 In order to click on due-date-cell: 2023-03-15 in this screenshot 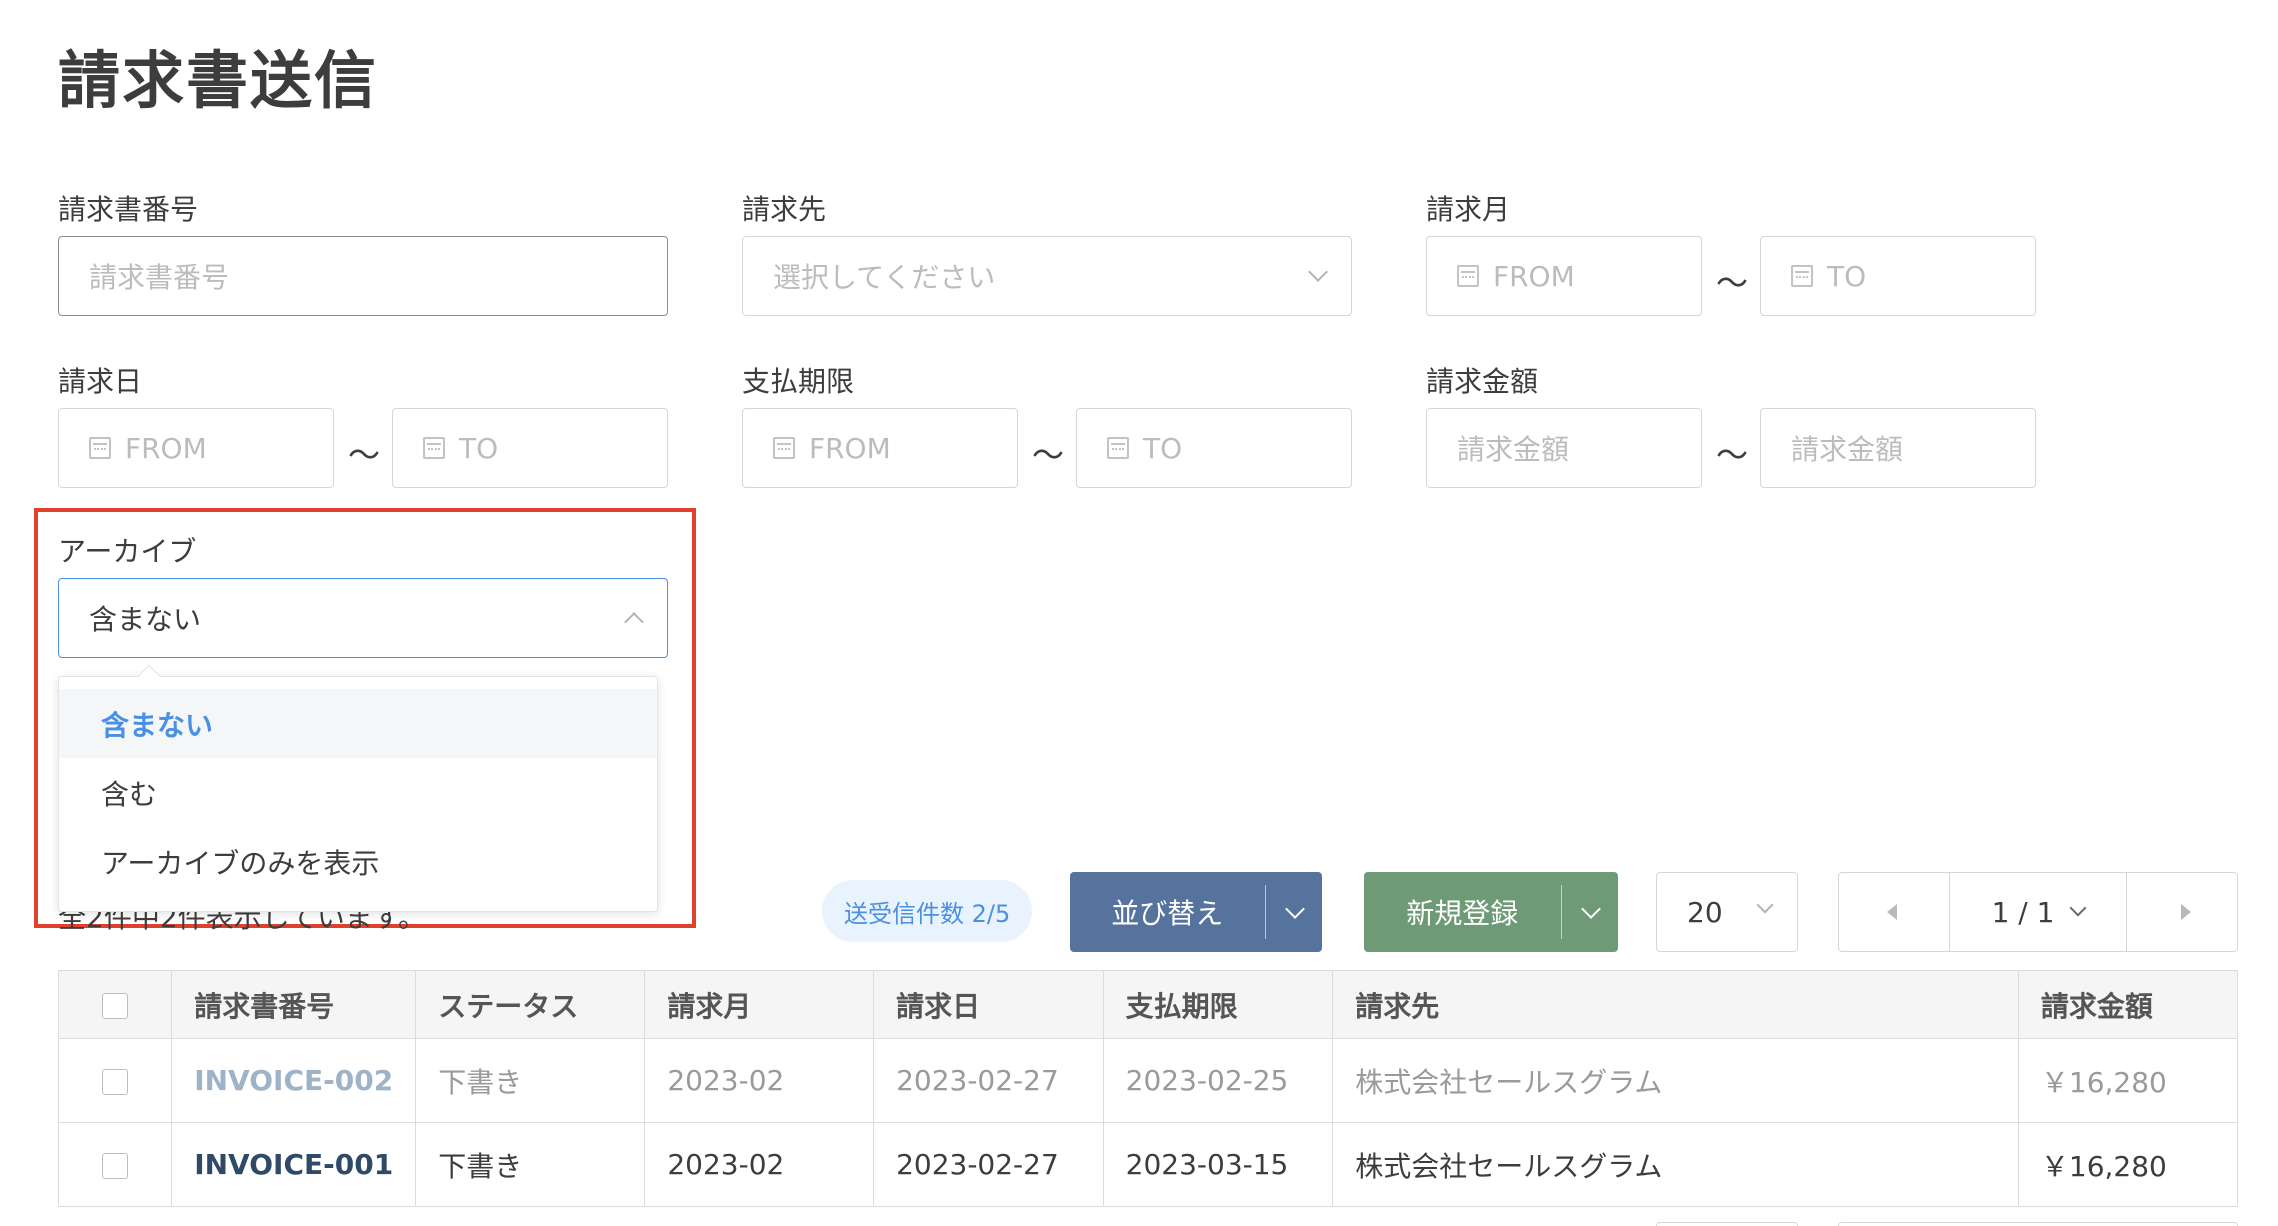, I will do `click(1218, 1164)`.